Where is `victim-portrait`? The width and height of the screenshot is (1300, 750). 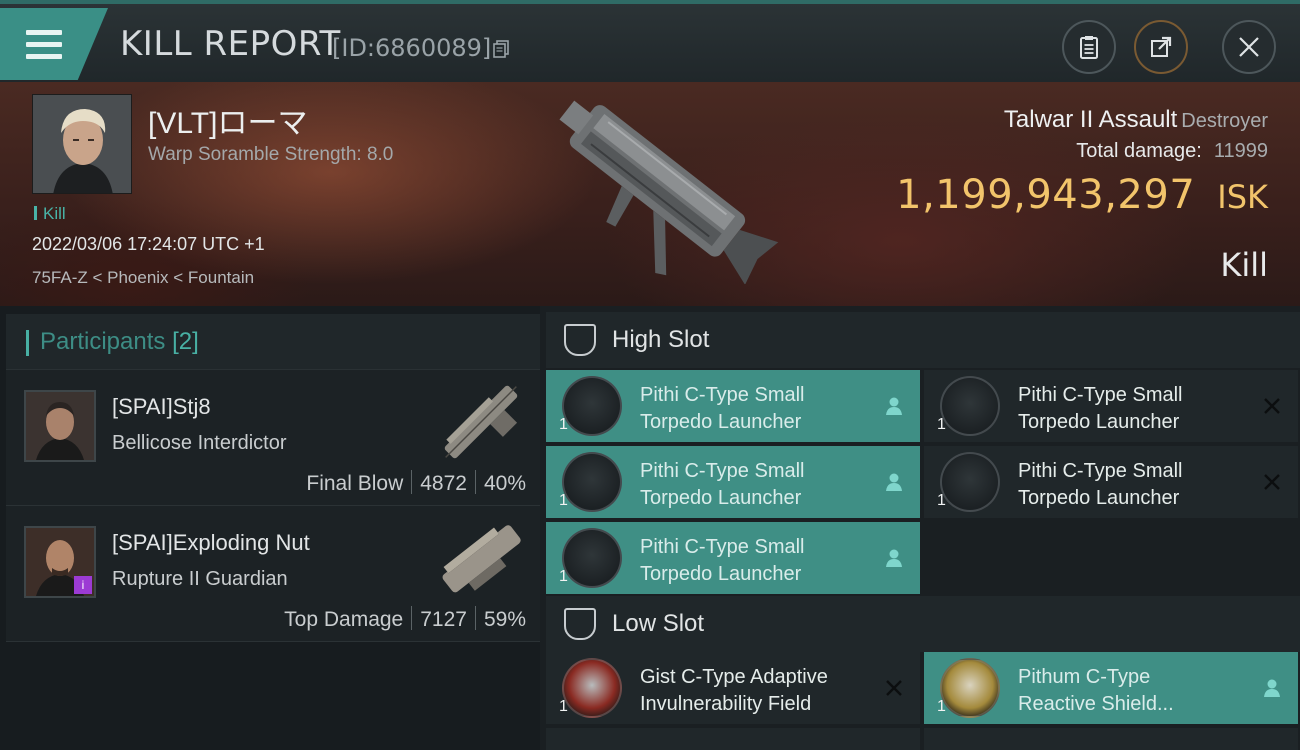
victim-portrait is located at coordinates (82, 144).